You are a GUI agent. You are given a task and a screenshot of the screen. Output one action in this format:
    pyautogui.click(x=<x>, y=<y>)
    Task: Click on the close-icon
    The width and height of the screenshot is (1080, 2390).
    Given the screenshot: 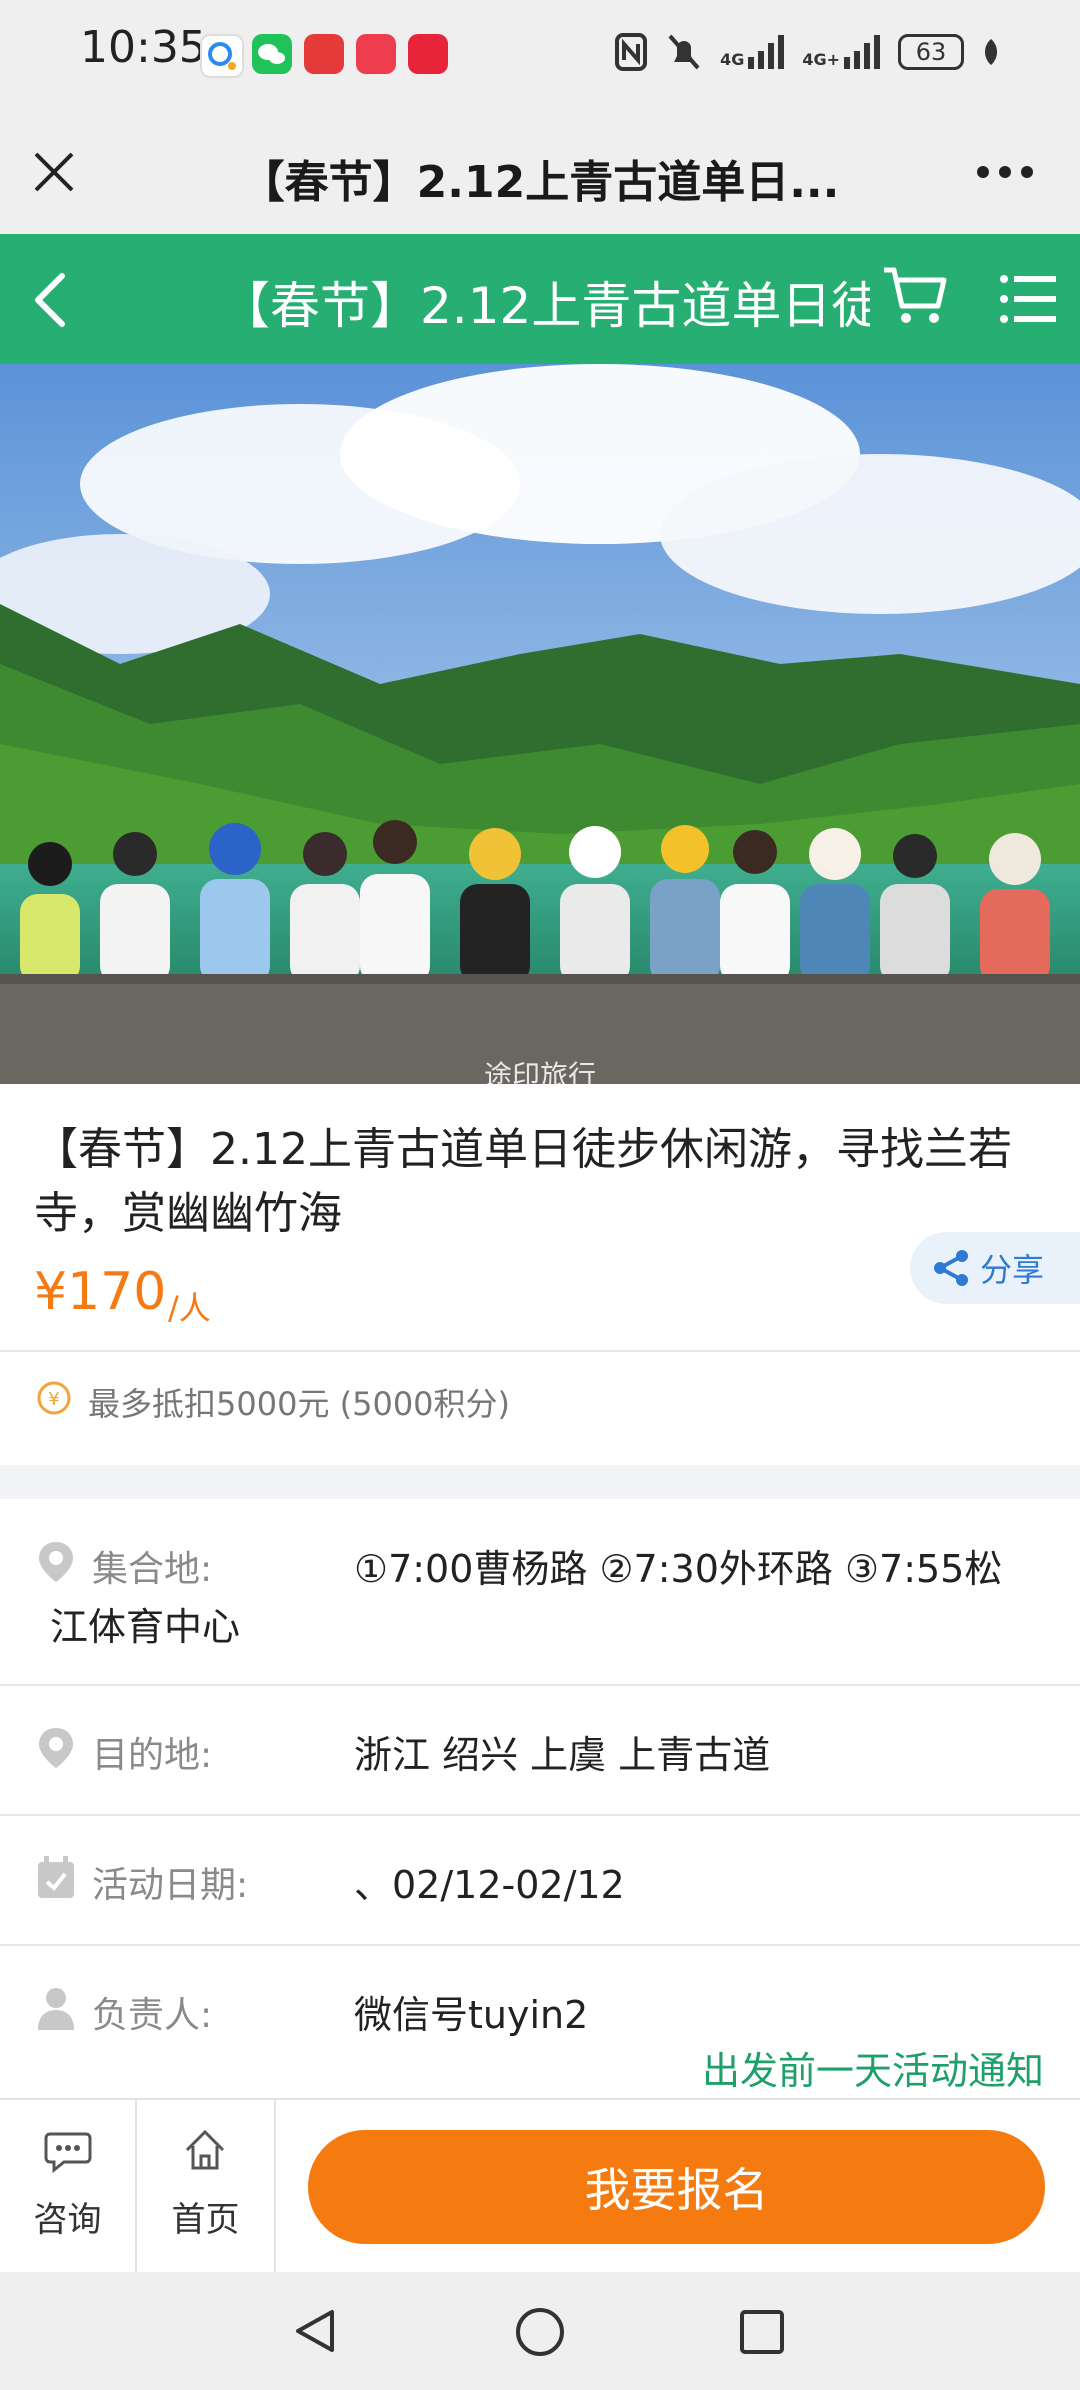 What is the action you would take?
    pyautogui.click(x=54, y=172)
    